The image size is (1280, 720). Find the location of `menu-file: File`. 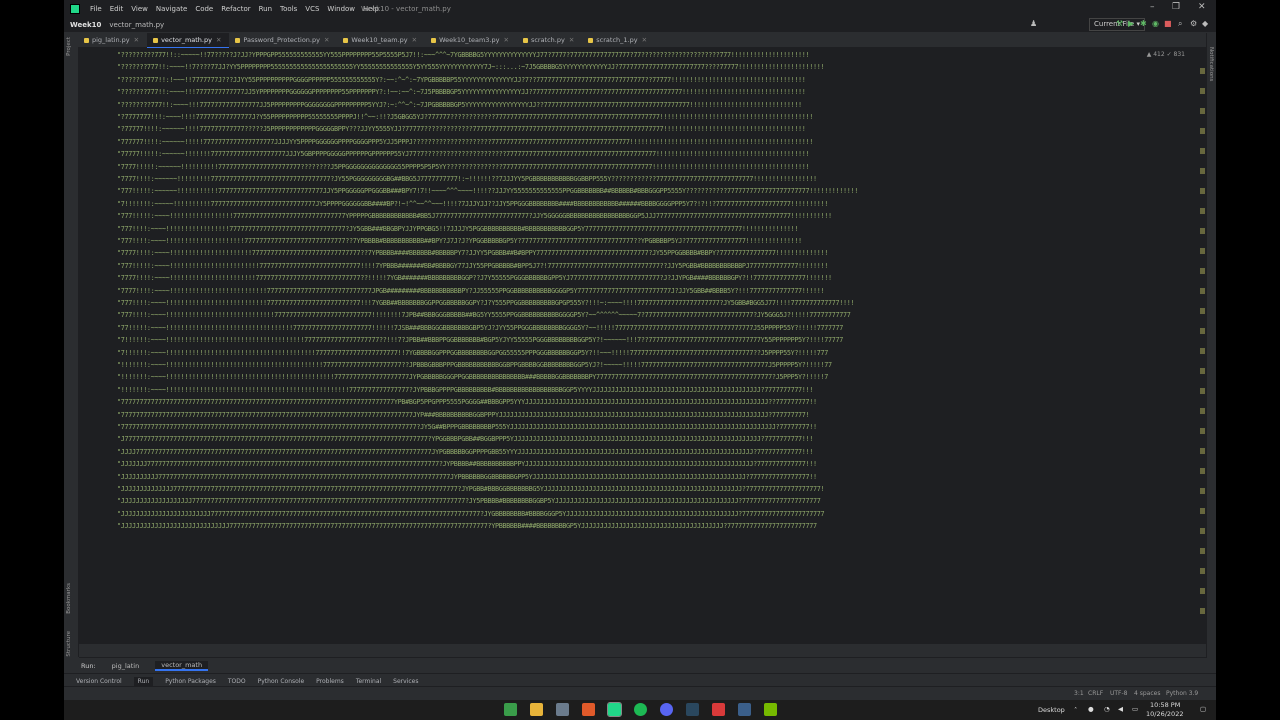

menu-file: File is located at coordinates (96, 9).